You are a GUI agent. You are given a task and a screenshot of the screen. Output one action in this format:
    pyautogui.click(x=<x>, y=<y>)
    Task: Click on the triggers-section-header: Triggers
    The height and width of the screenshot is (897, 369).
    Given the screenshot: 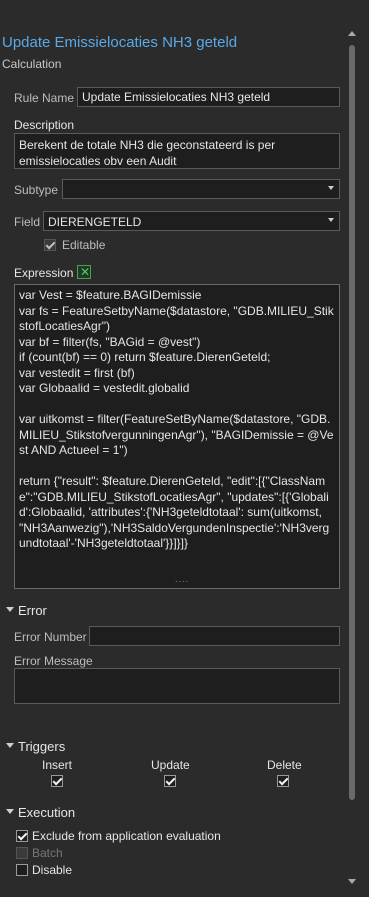 What is the action you would take?
    pyautogui.click(x=41, y=746)
    